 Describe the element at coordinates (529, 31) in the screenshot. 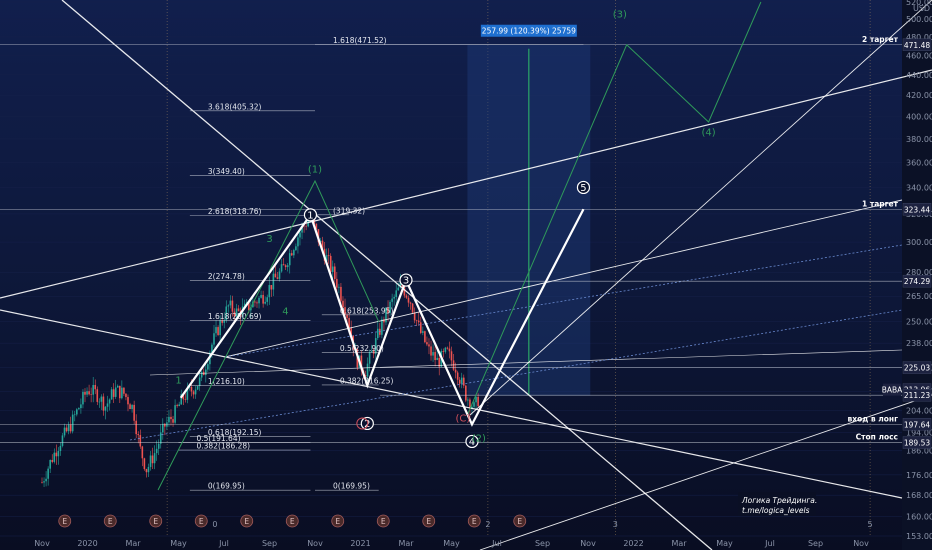

I see `projection-label: 257.99 (120.39%) 25759` at that location.